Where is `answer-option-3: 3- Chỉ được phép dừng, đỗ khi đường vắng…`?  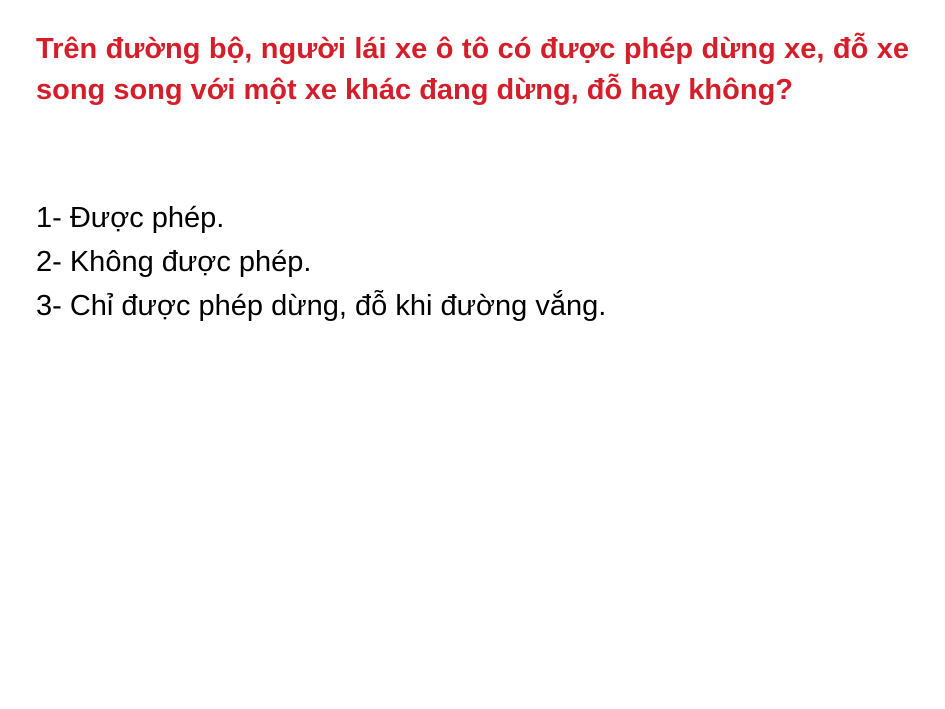 answer-option-3: 3- Chỉ được phép dừng, đỗ khi đường vắng… is located at coordinates (472, 306).